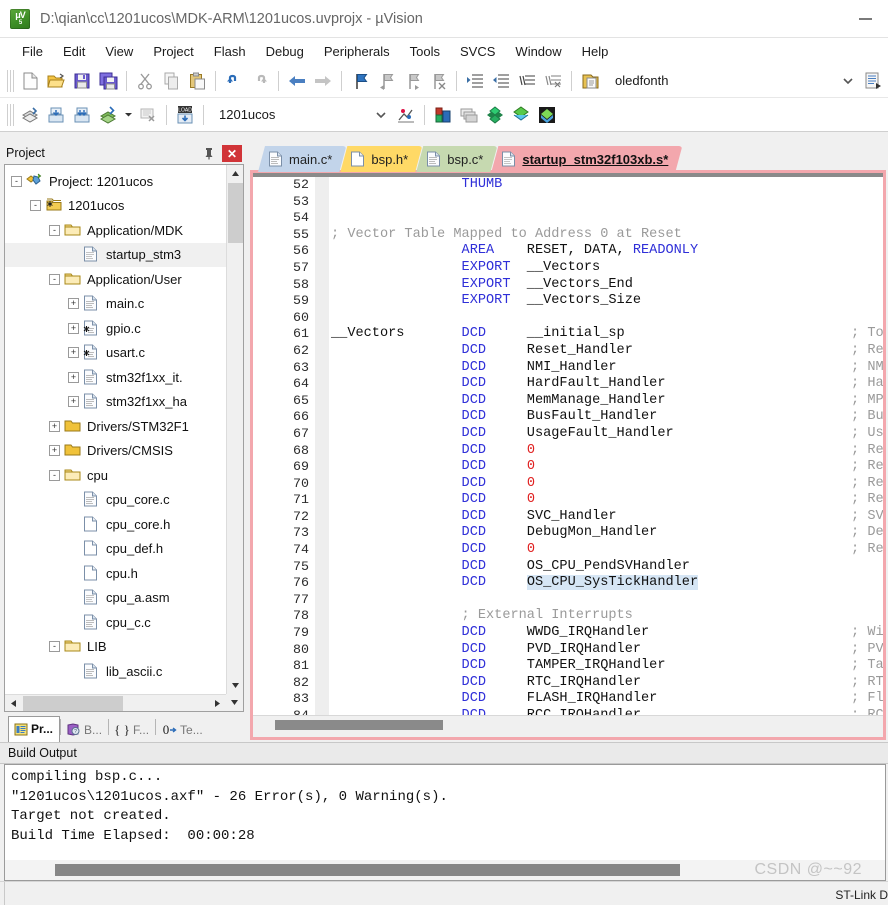 The width and height of the screenshot is (888, 905). Describe the element at coordinates (438, 81) in the screenshot. I see `bookmark-clear-icon` at that location.